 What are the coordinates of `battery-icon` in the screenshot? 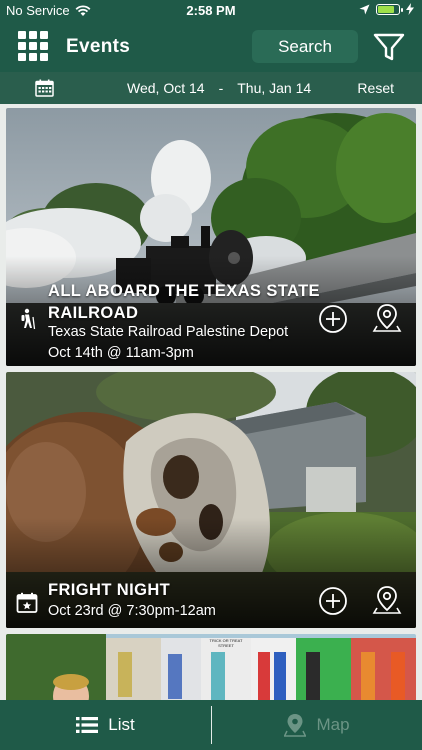 It's located at (389, 9).